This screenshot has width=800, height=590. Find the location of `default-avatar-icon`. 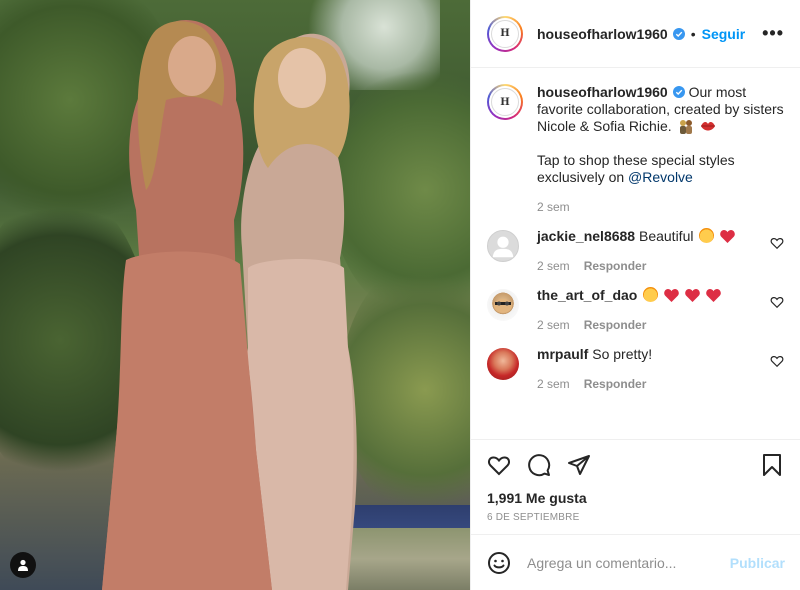

default-avatar-icon is located at coordinates (503, 247).